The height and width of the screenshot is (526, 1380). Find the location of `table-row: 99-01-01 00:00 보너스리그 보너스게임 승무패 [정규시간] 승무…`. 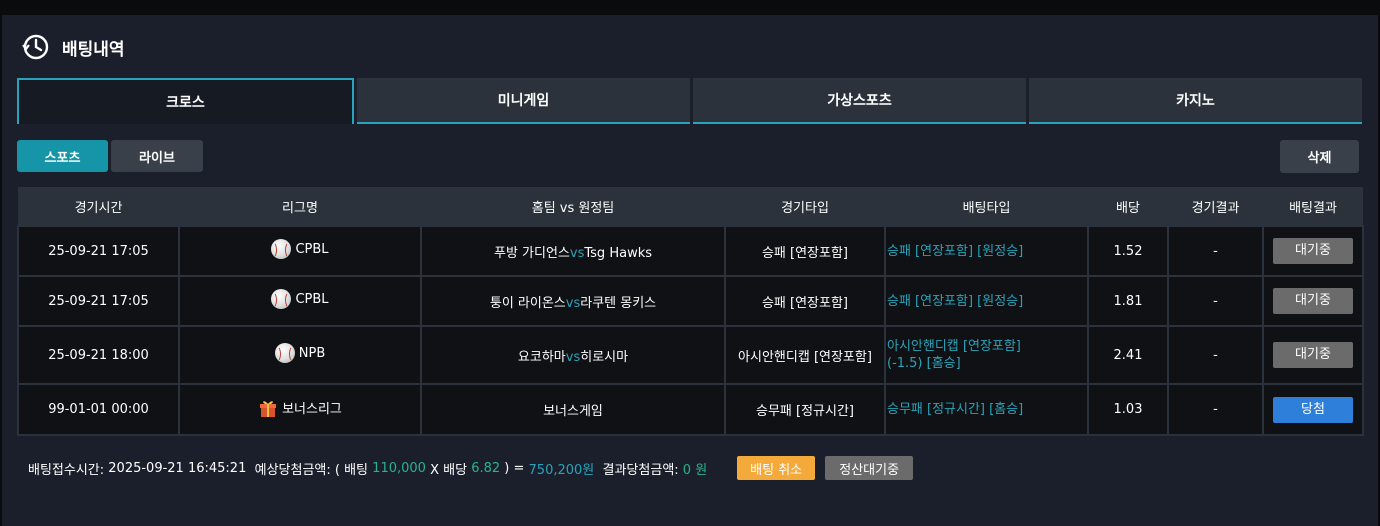

table-row: 99-01-01 00:00 보너스리그 보너스게임 승무패 [정규시간] 승무… is located at coordinates (690, 409).